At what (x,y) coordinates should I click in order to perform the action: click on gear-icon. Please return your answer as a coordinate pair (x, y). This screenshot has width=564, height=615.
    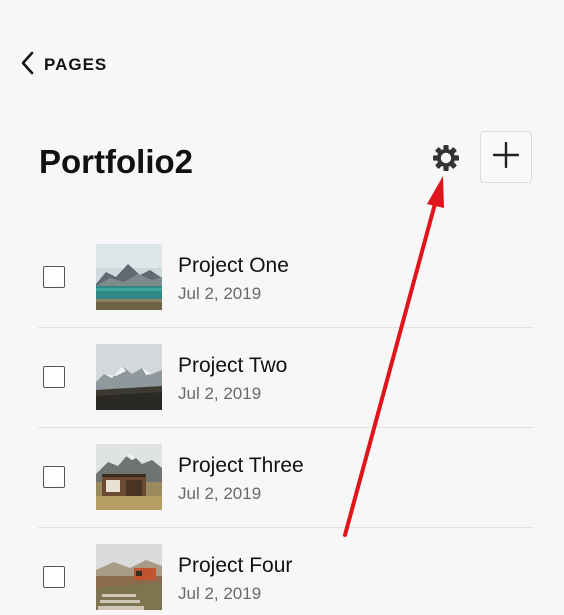
    Looking at the image, I should click on (446, 160).